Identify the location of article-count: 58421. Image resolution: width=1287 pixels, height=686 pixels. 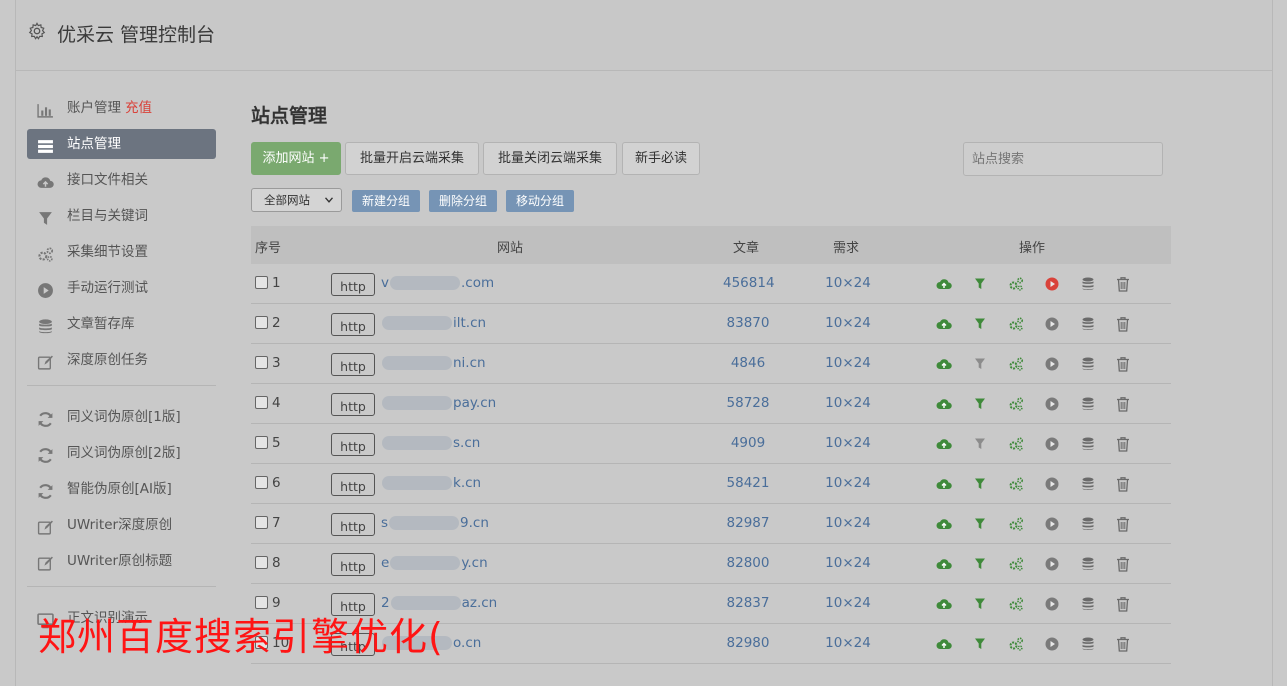
(748, 483).